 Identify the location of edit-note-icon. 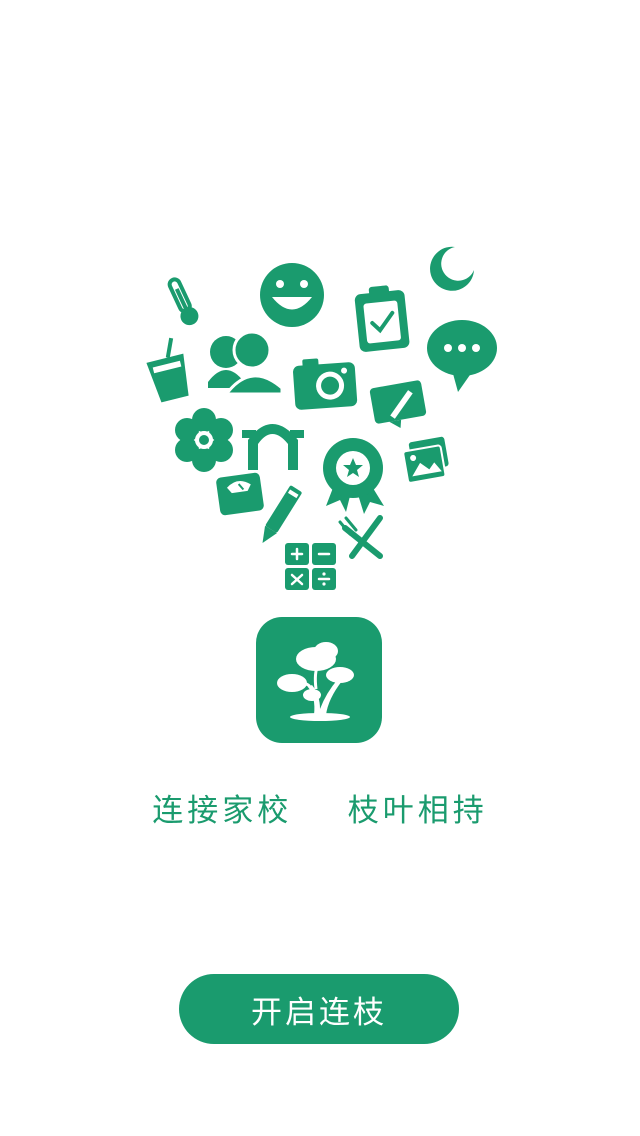
(398, 404).